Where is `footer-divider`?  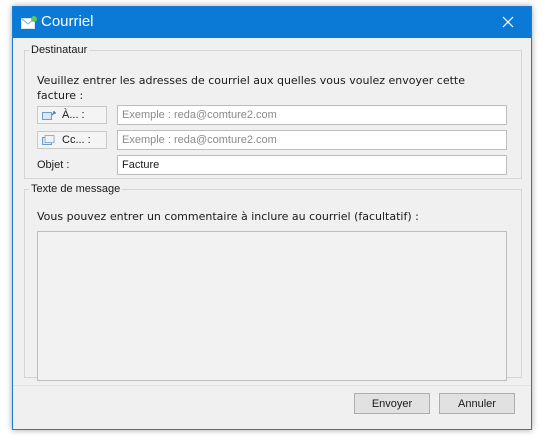
footer-divider is located at coordinates (272, 385).